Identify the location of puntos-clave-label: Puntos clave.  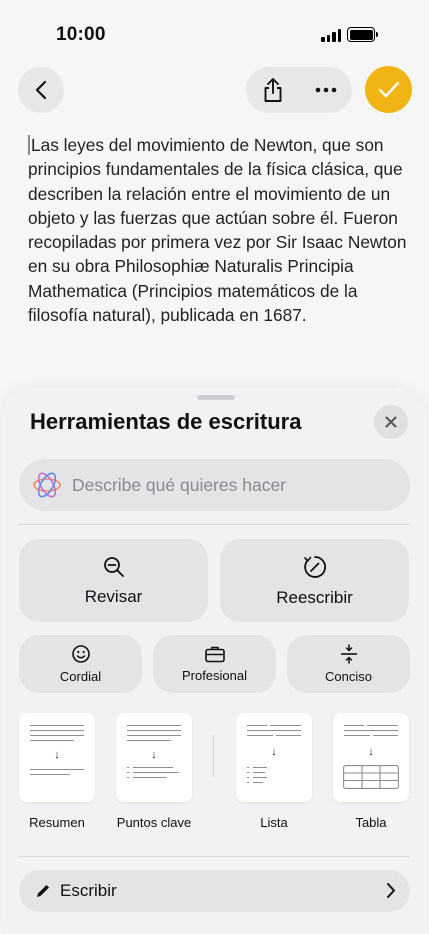
(154, 822).